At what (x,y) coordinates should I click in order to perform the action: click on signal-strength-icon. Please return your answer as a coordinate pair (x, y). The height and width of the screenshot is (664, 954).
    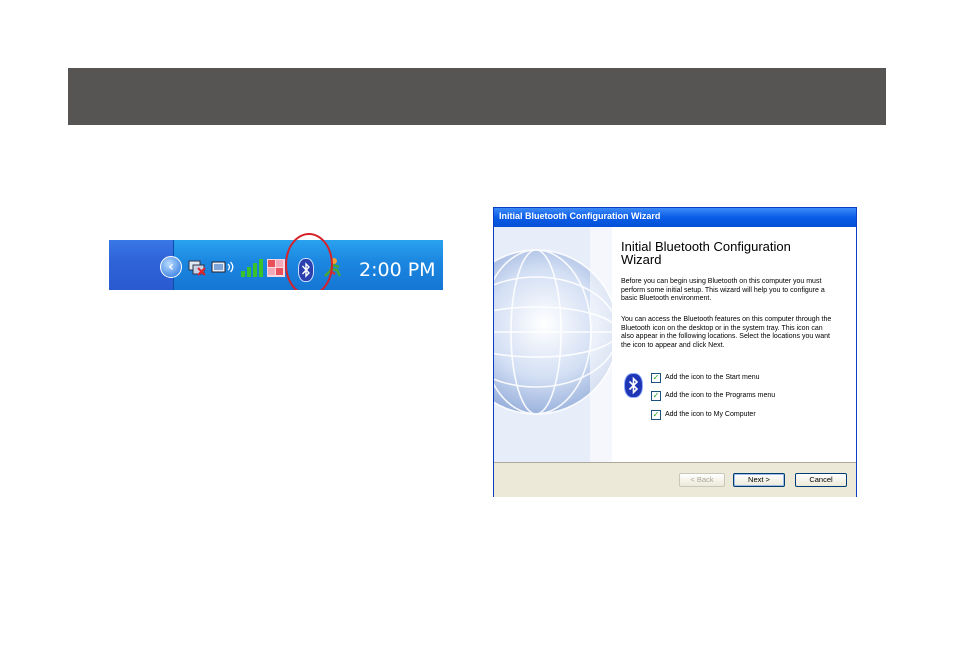
    Looking at the image, I should click on (252, 268).